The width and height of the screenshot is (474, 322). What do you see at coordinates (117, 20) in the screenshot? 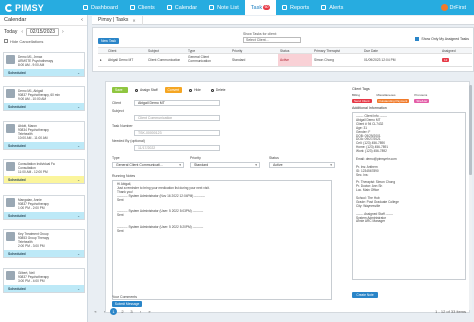
I see `tab-tasks: Pimsy | Tasks ✕` at bounding box center [117, 20].